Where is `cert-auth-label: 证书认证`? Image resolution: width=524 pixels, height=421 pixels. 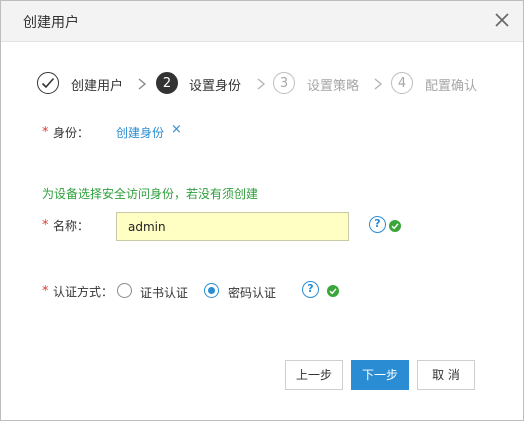
cert-auth-label: 证书认证 is located at coordinates (164, 292).